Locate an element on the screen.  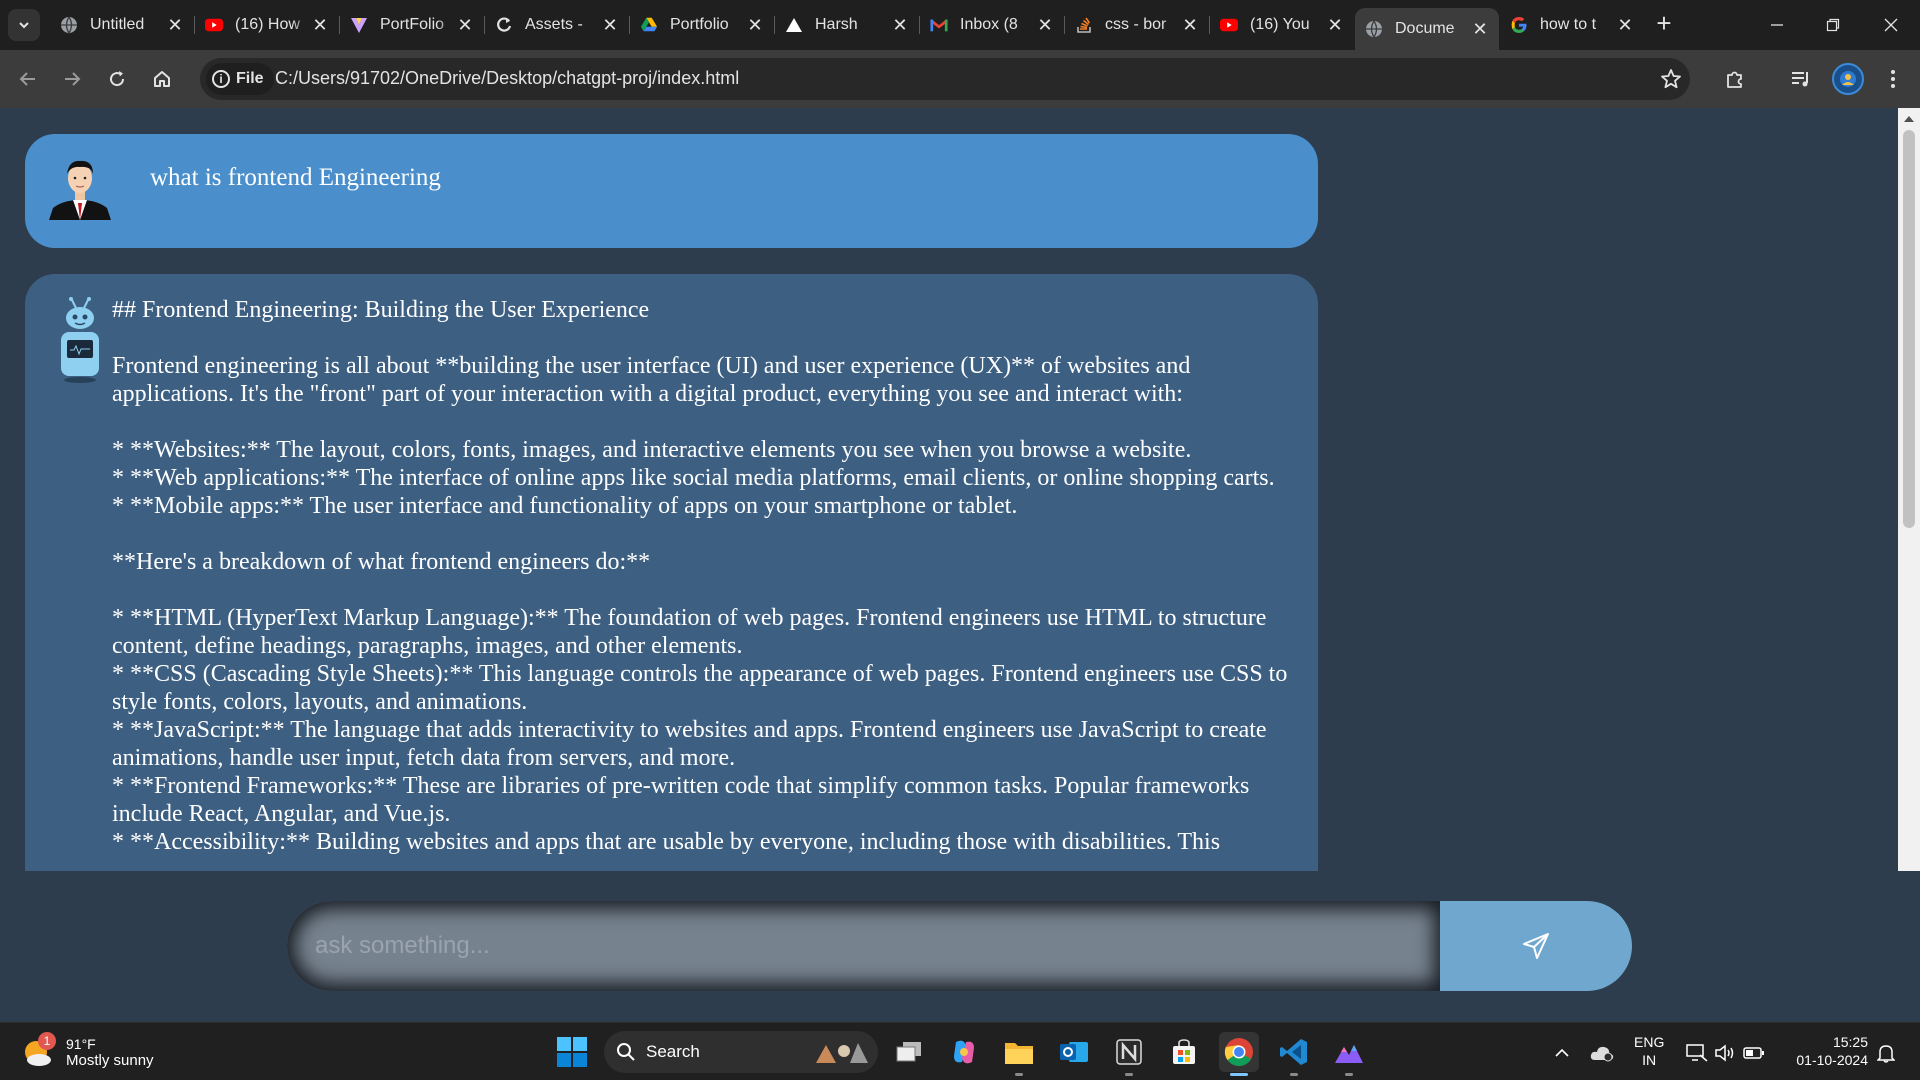
info-icon: i is located at coordinates (221, 79).